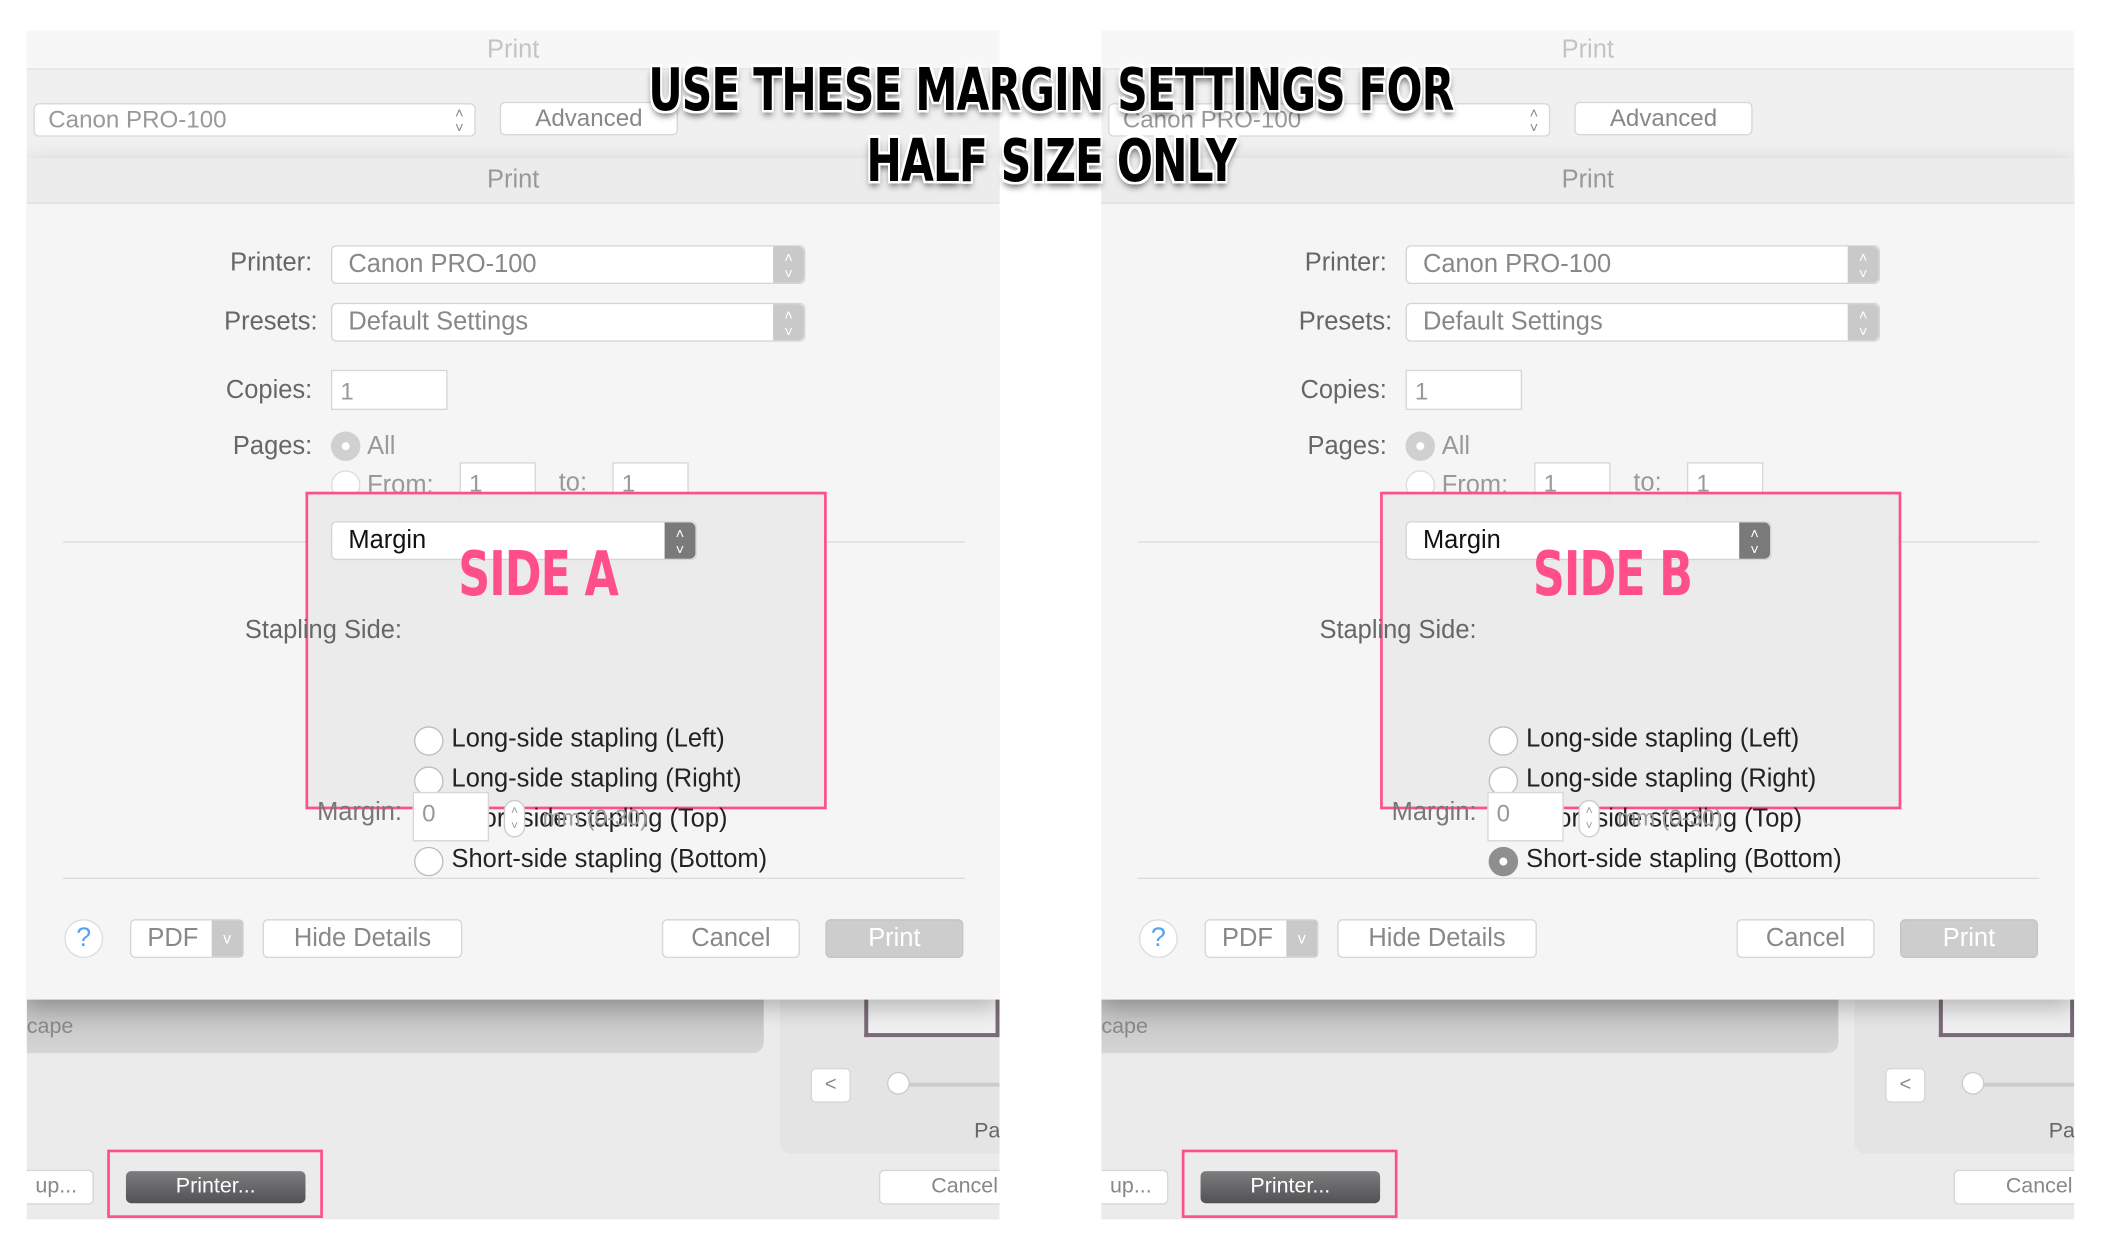 This screenshot has height=1250, width=2101. What do you see at coordinates (1050, 90) in the screenshot?
I see `headline-line-1: USE THESE MARGIN SETTINGS FOR` at bounding box center [1050, 90].